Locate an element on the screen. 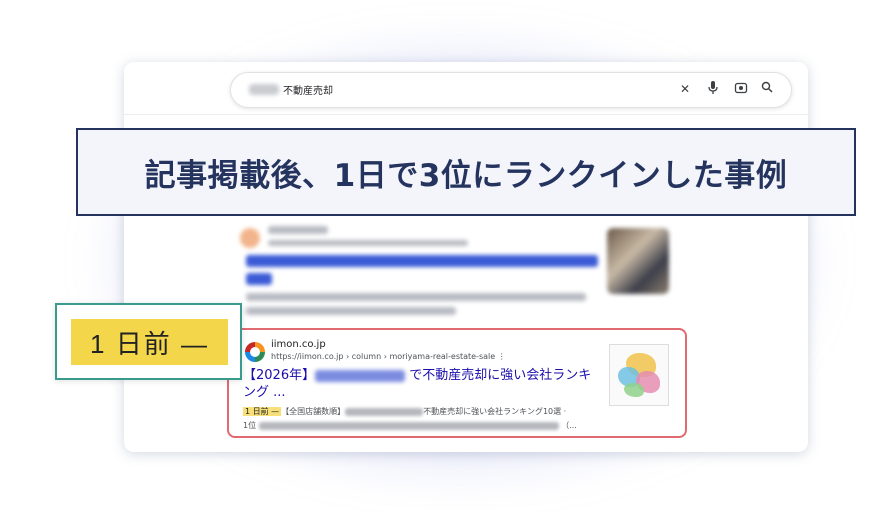 Image resolution: width=870 pixels, height=513 pixels. search-bar: 不動産売却 ✕ is located at coordinates (511, 90).